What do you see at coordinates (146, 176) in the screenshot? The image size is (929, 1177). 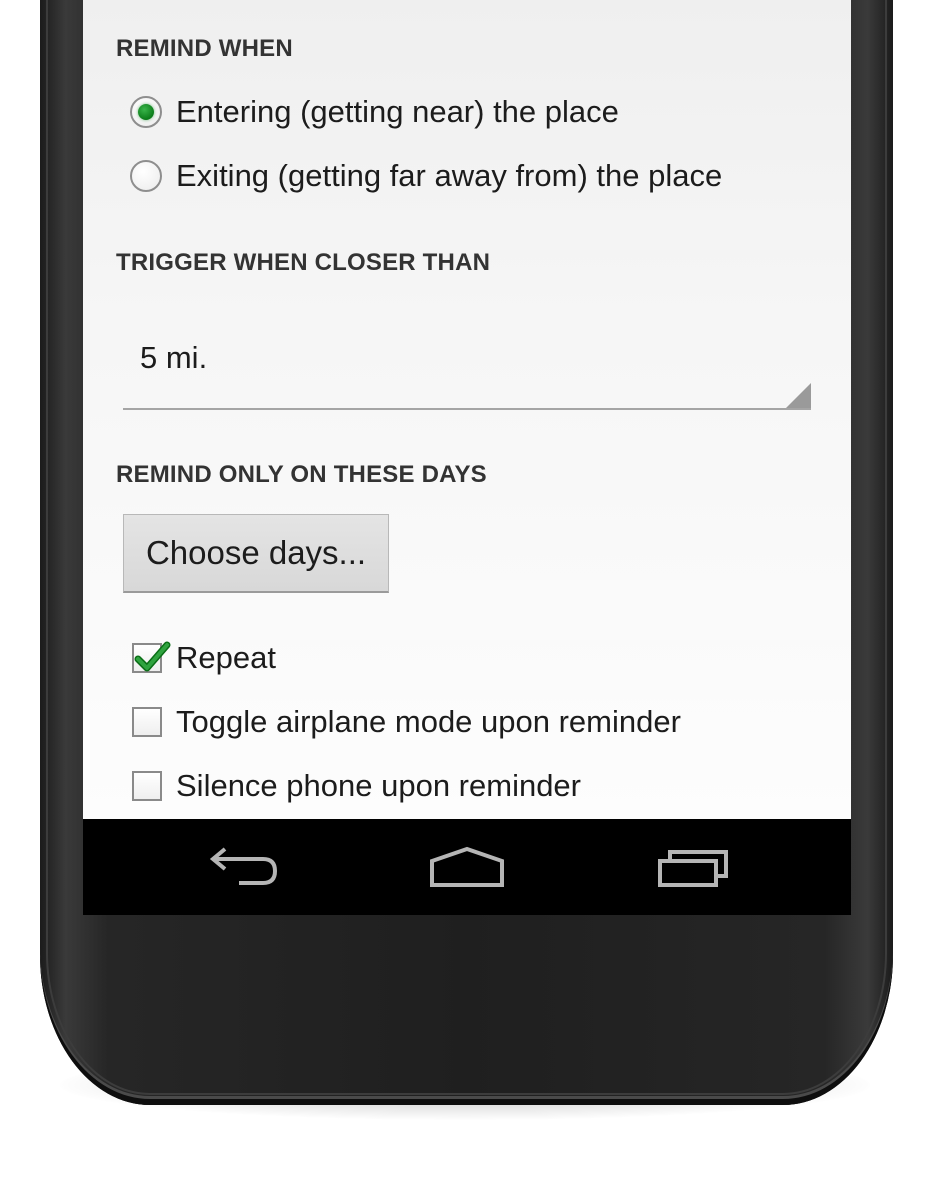 I see `radio-button-unchecked` at bounding box center [146, 176].